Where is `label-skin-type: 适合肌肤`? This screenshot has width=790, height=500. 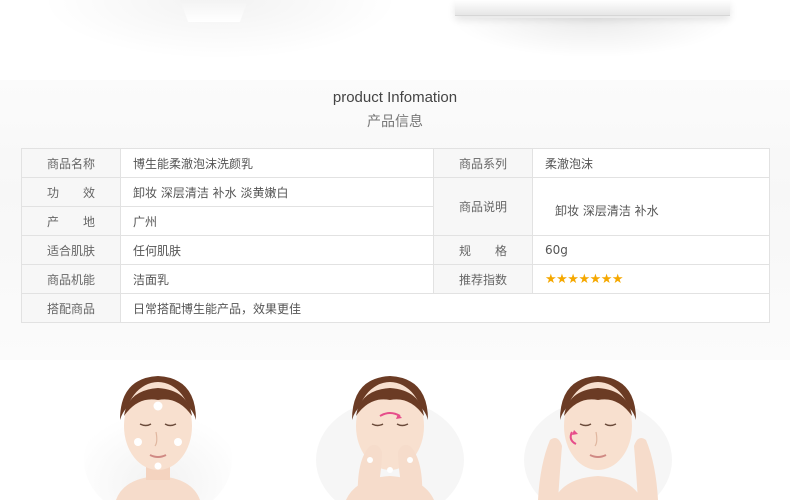 label-skin-type: 适合肌肤 is located at coordinates (71, 250).